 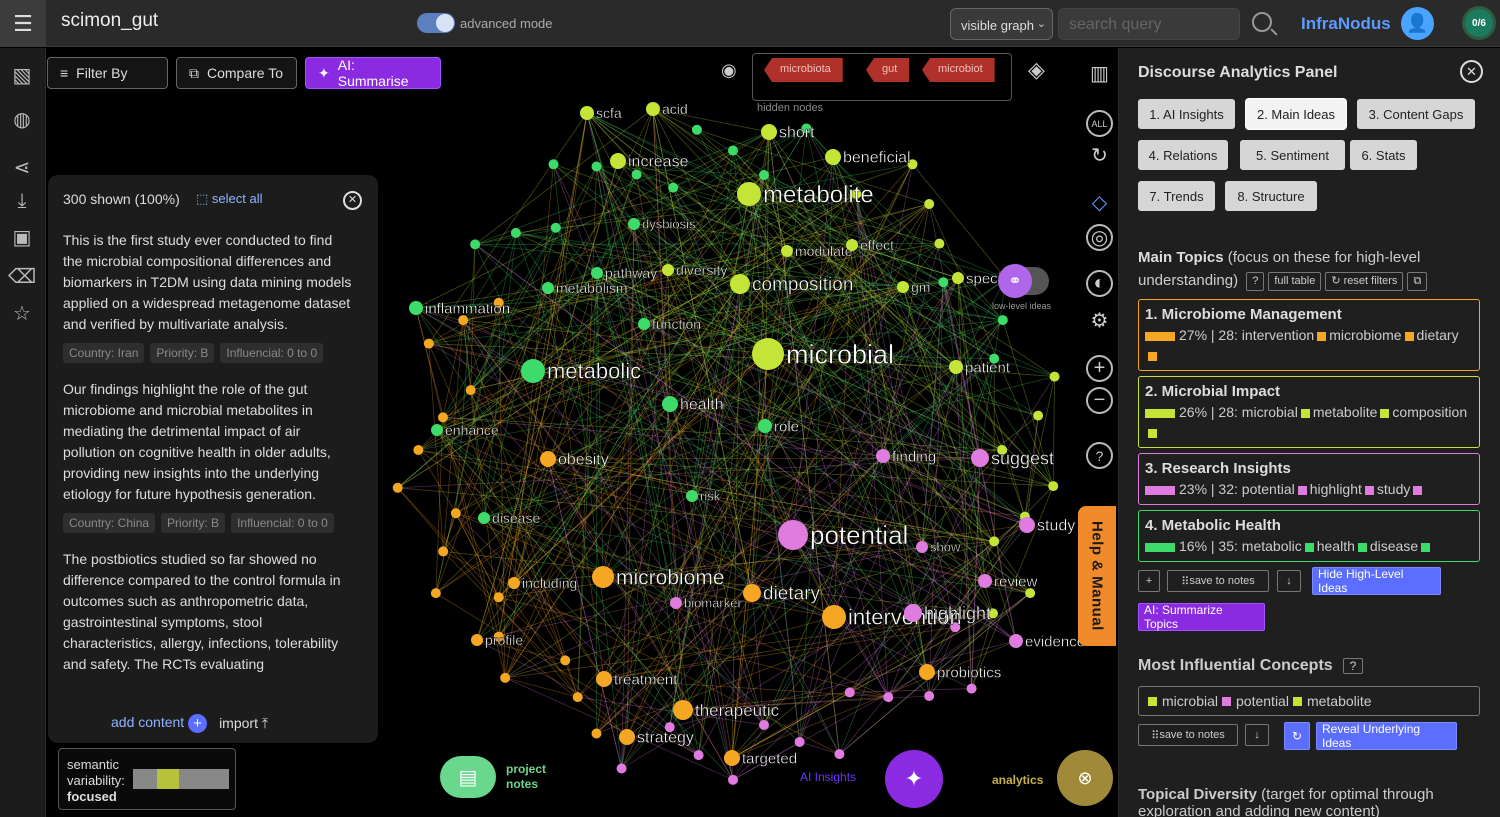 I want to click on tab-trends: 7. Trends, so click(x=1176, y=196).